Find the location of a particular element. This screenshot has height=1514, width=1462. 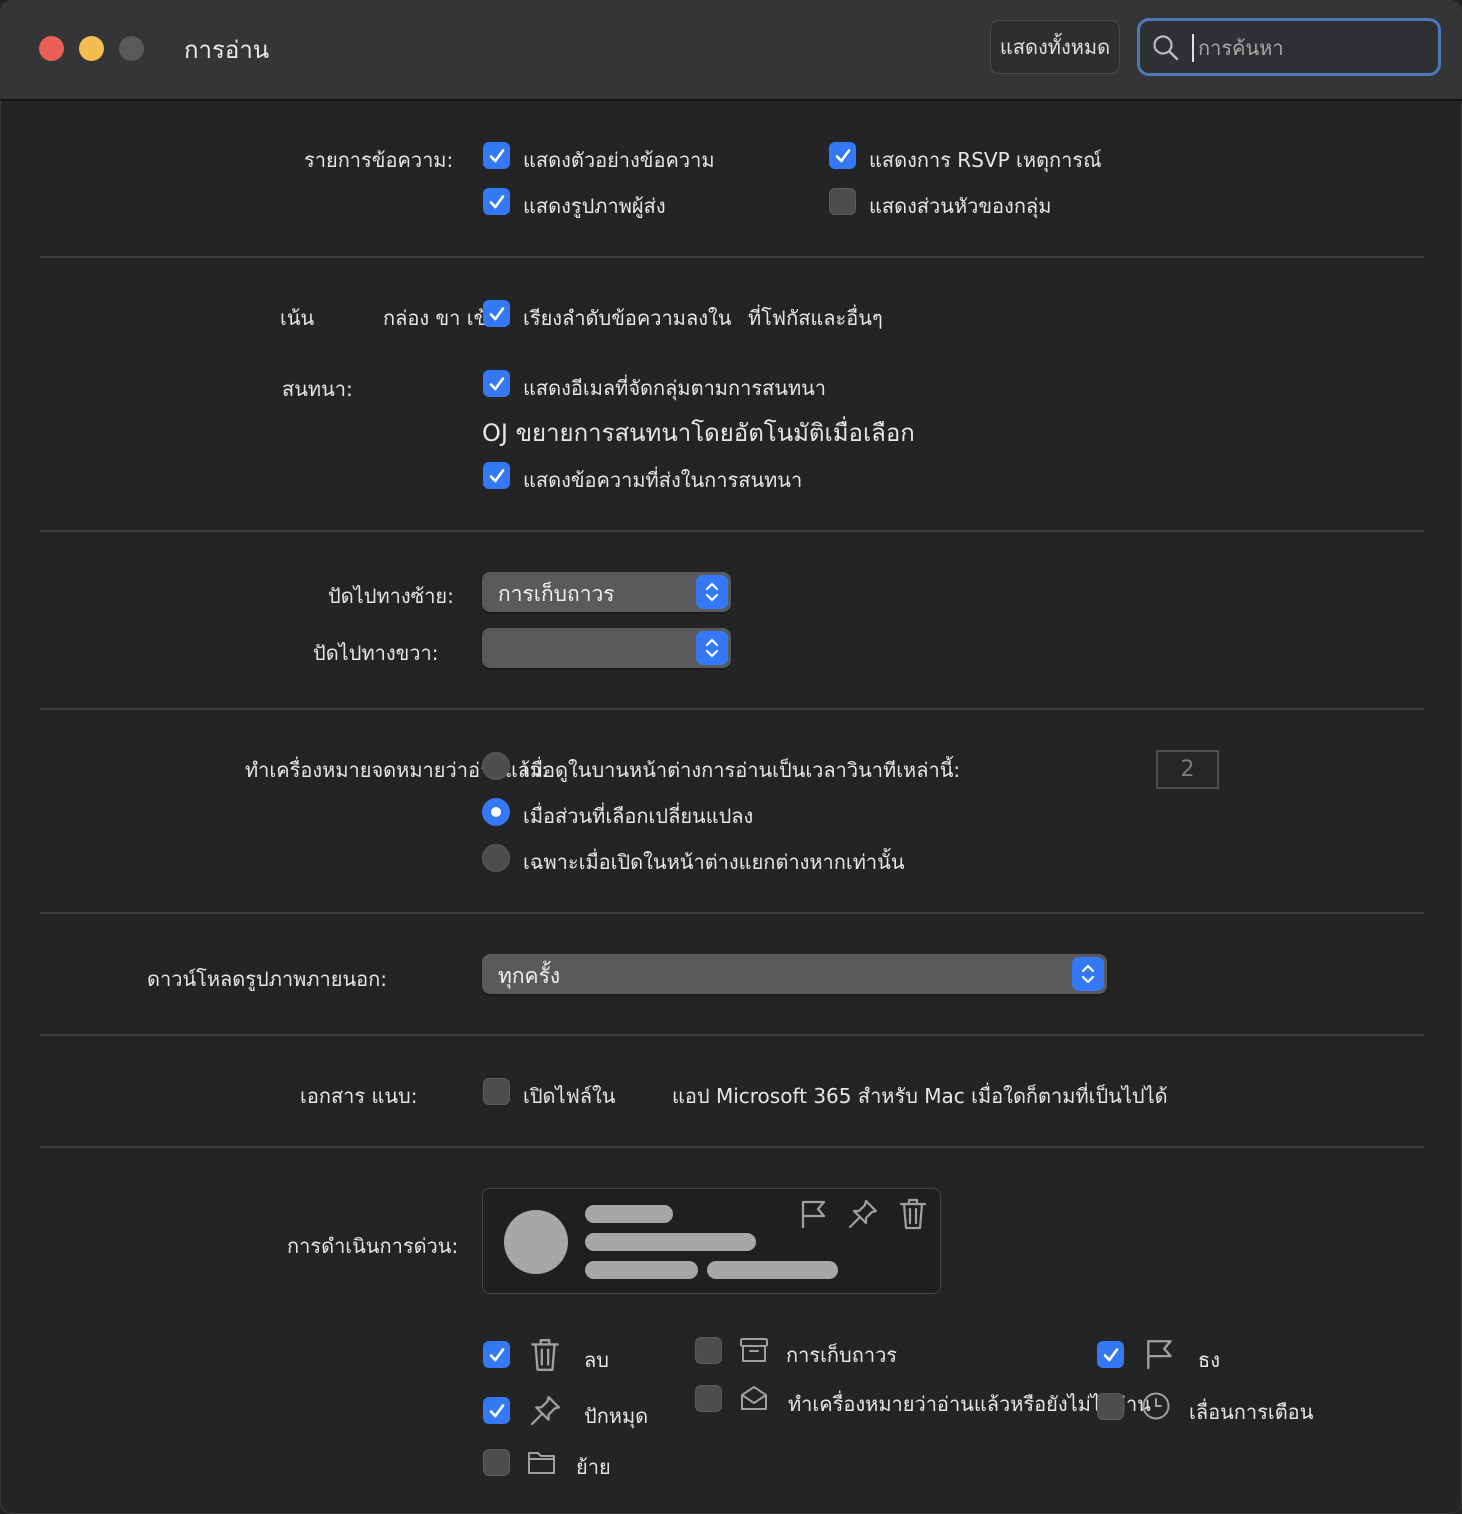

show-sent-in-conversation-checkbox is located at coordinates (496, 475).